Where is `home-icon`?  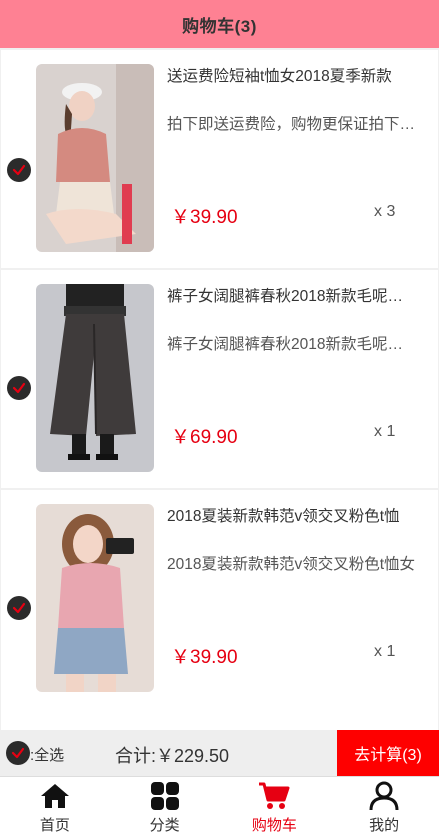
home-icon is located at coordinates (54, 796).